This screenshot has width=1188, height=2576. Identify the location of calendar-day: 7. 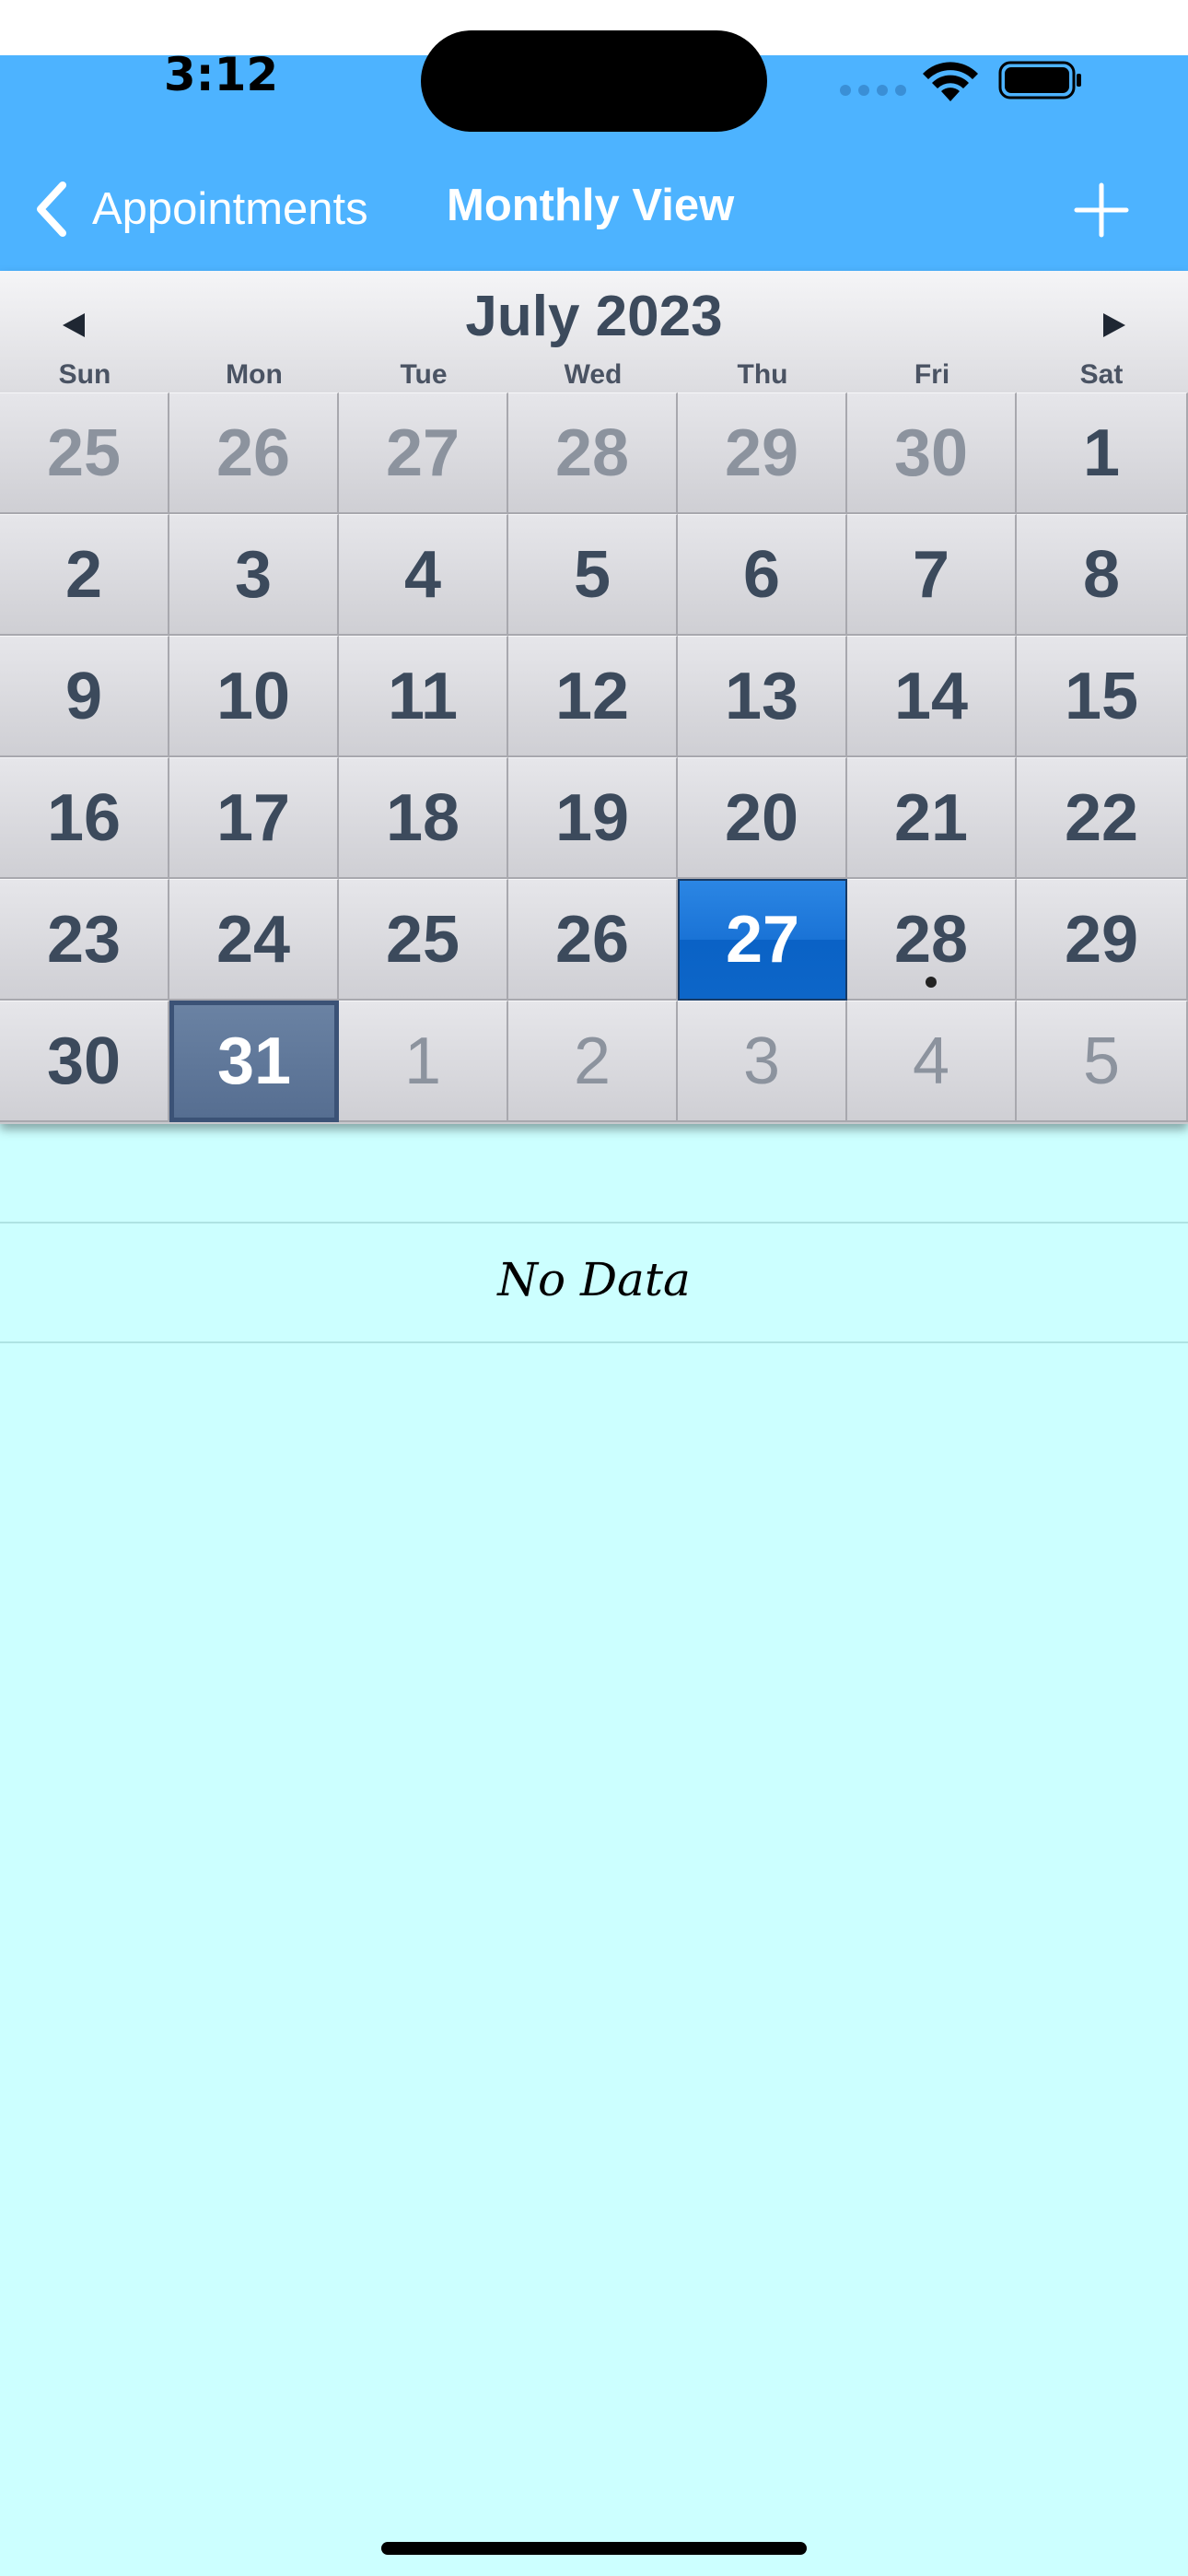
(932, 575).